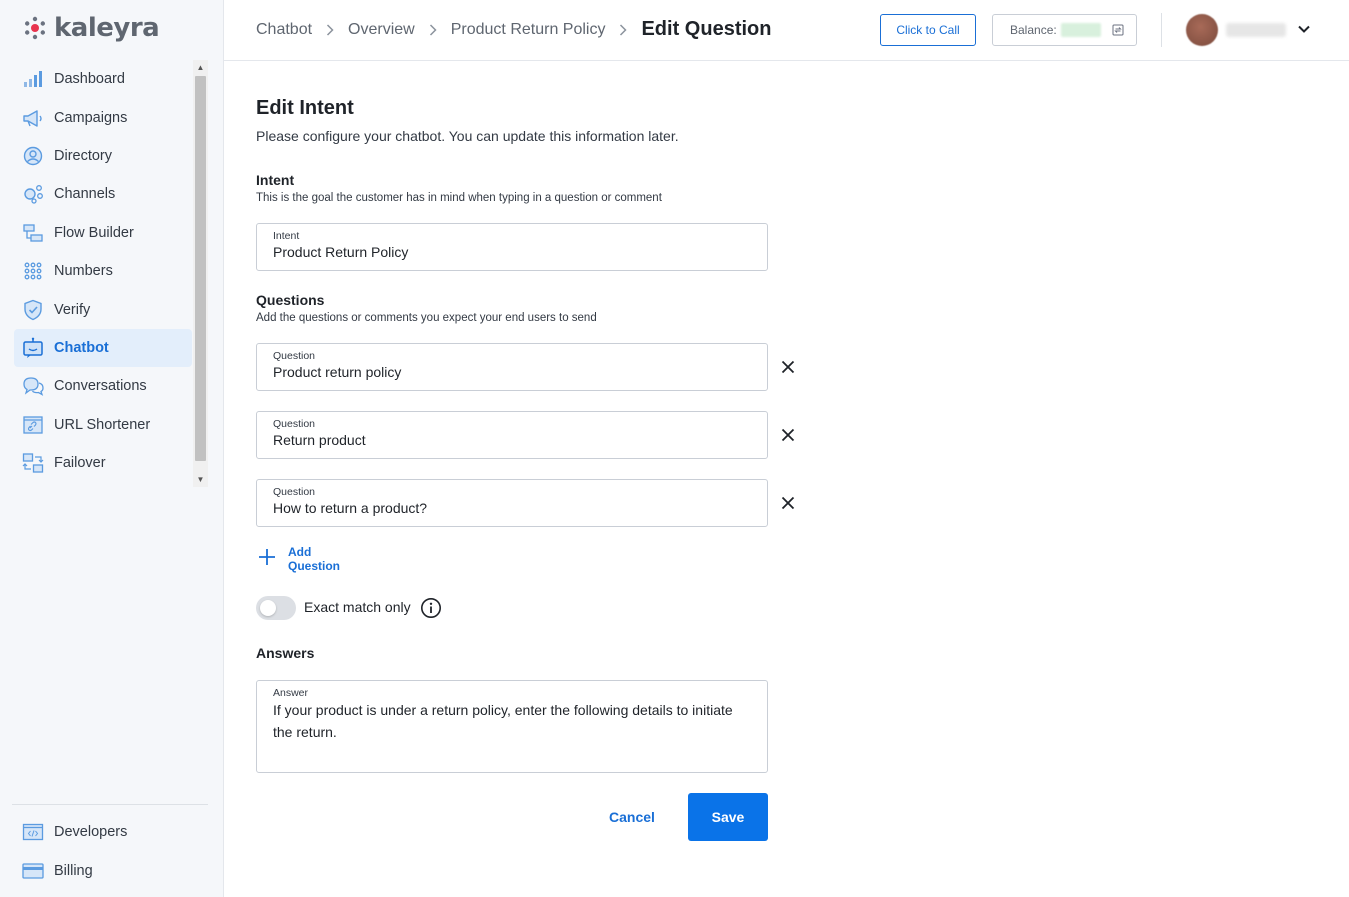 This screenshot has width=1349, height=897. I want to click on chevron-down-icon, so click(1304, 31).